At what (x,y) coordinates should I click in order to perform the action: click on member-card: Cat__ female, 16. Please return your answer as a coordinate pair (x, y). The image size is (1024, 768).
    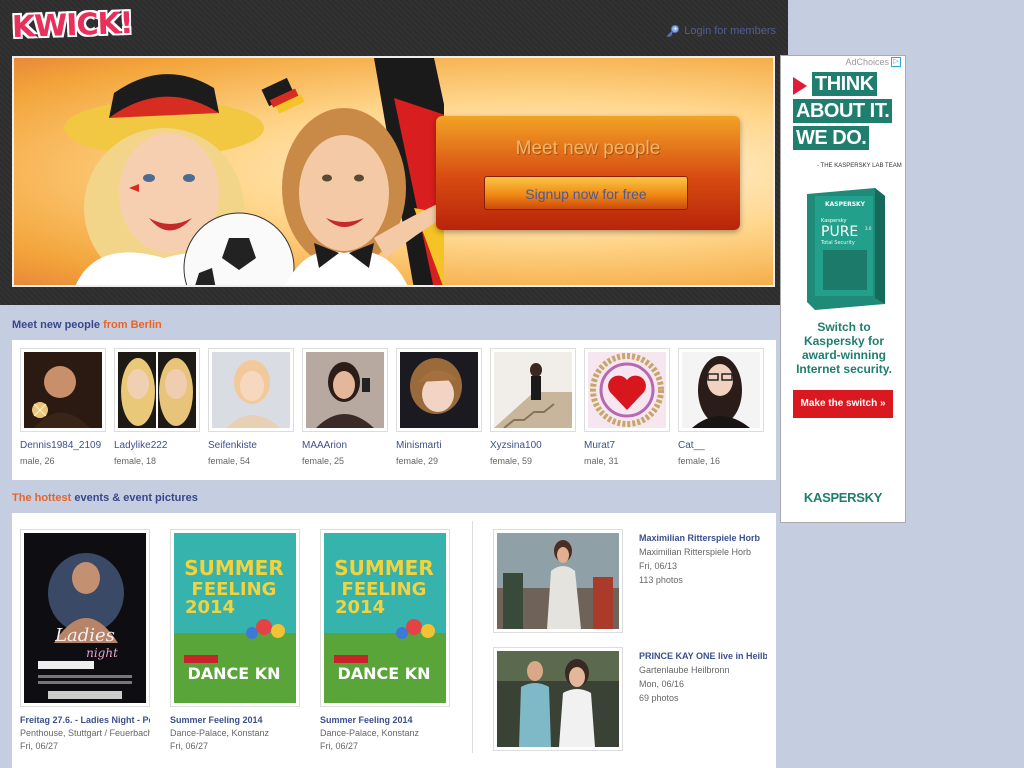
    Looking at the image, I should click on (722, 407).